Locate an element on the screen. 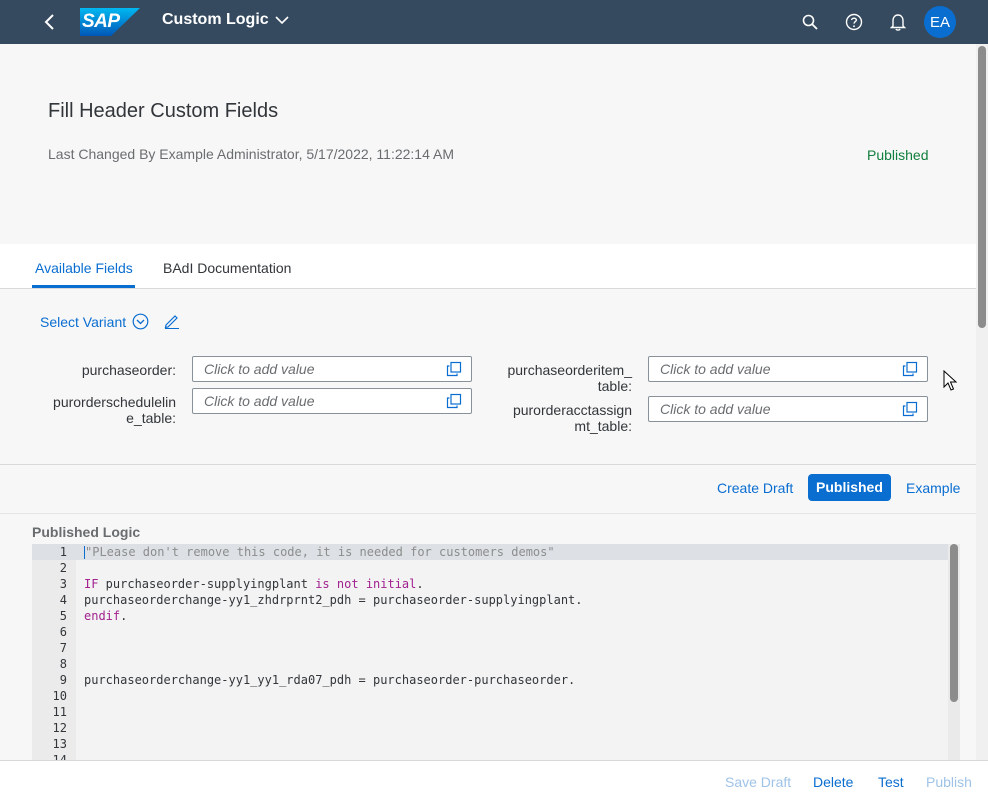 The image size is (988, 800). sap-logo: SAP is located at coordinates (110, 22).